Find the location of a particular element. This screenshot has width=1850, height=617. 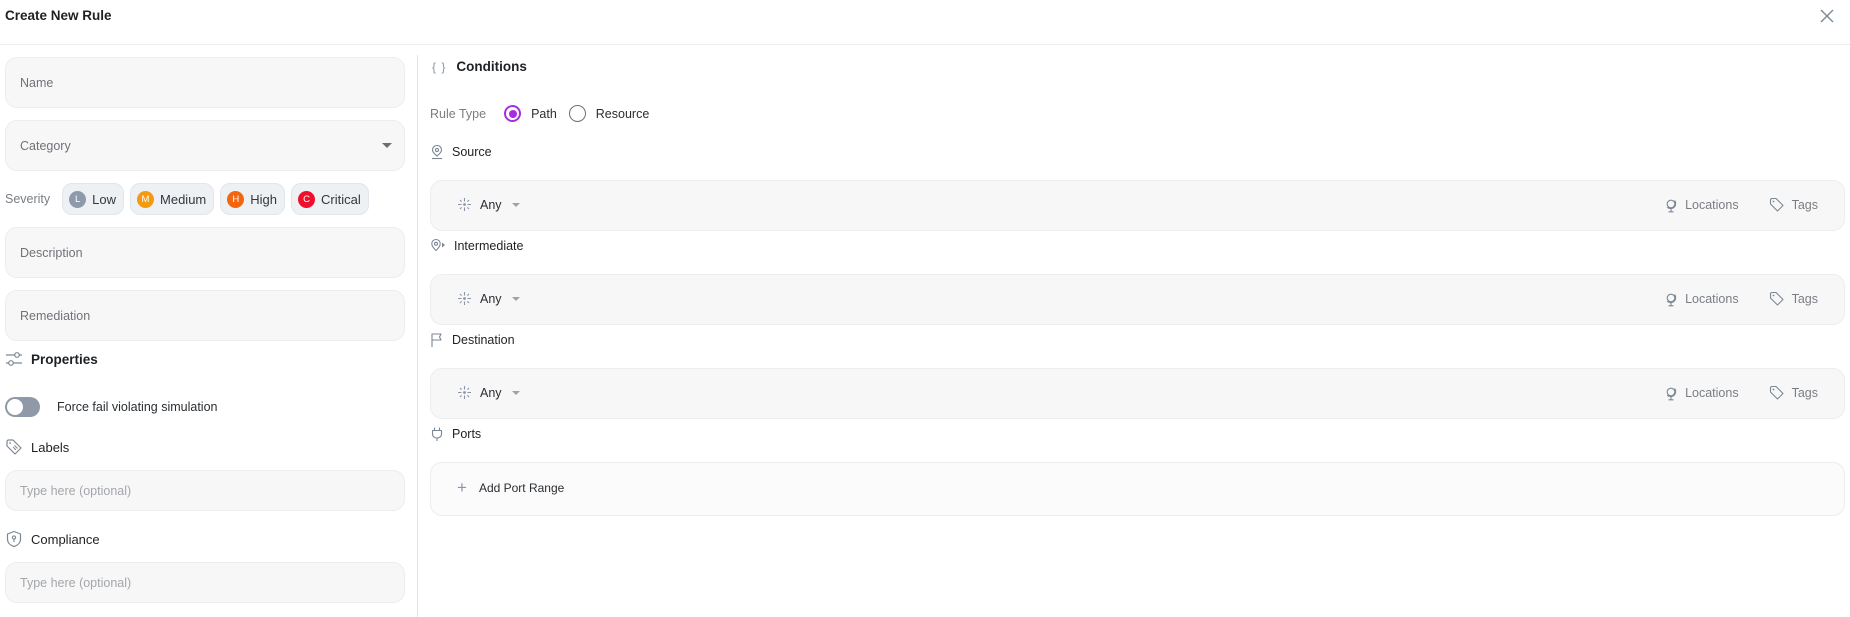

severity-critical-button: C Critical is located at coordinates (330, 199).